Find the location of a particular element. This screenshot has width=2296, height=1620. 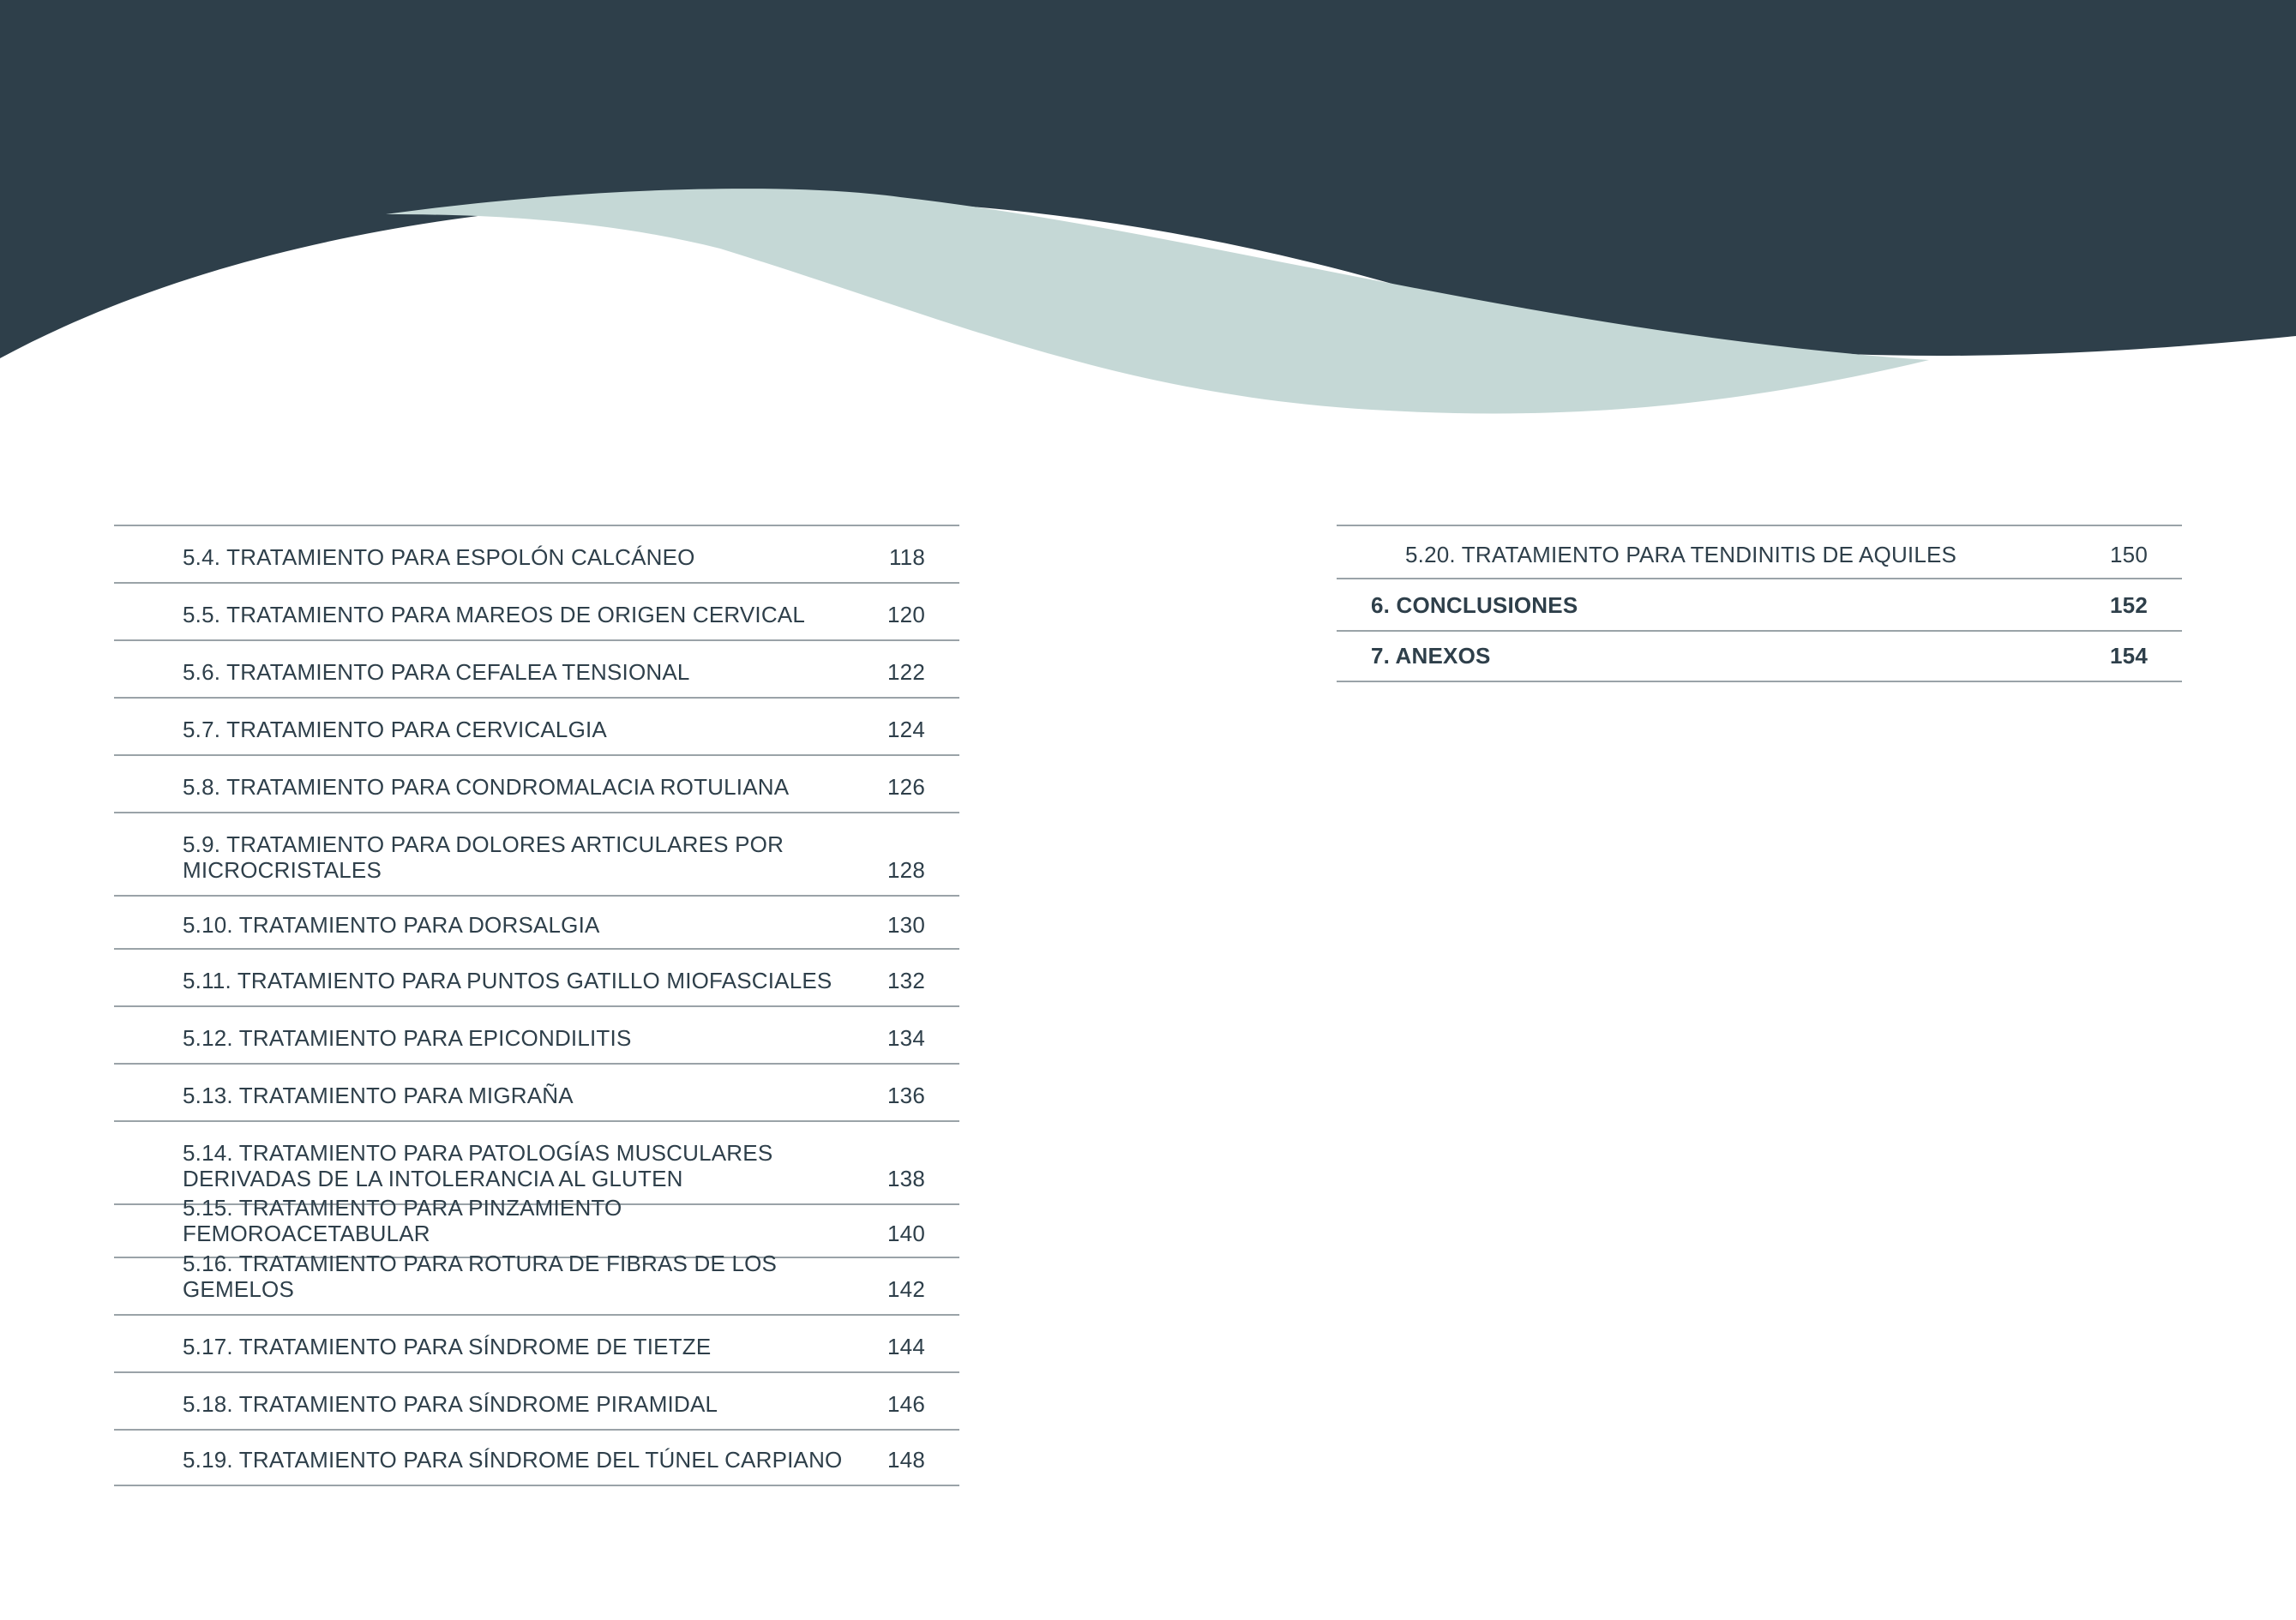

toc-entry-page: 146 is located at coordinates (906, 1404).